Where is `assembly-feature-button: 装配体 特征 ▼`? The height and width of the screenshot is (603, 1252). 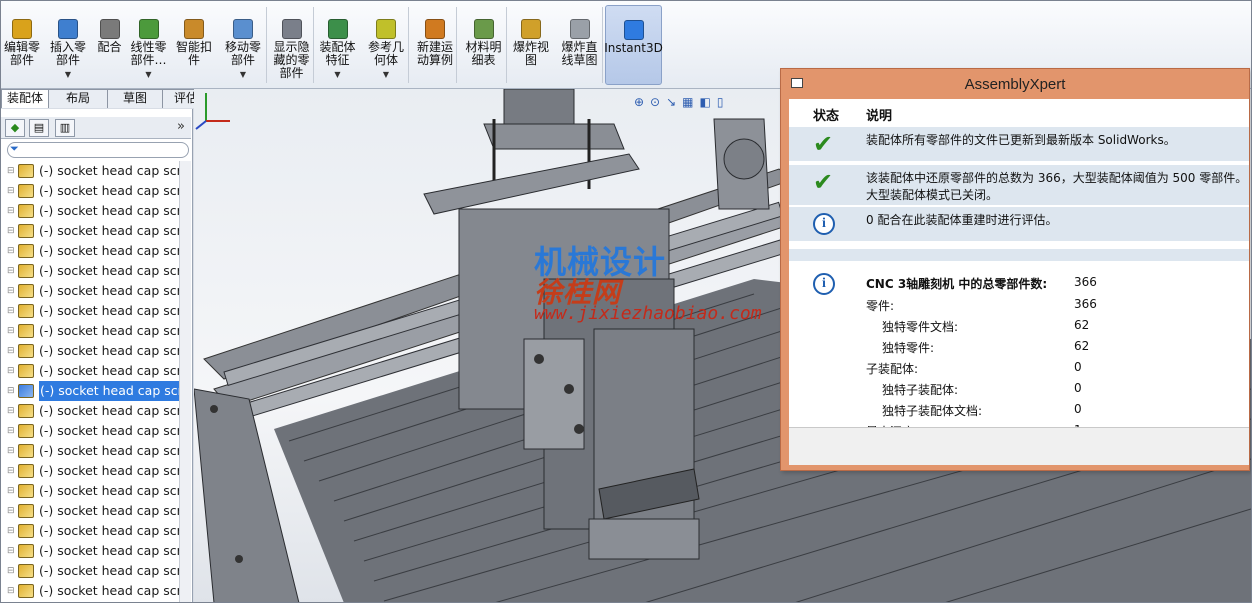
assembly-feature-button: 装配体 特征 ▼ is located at coordinates (337, 45).